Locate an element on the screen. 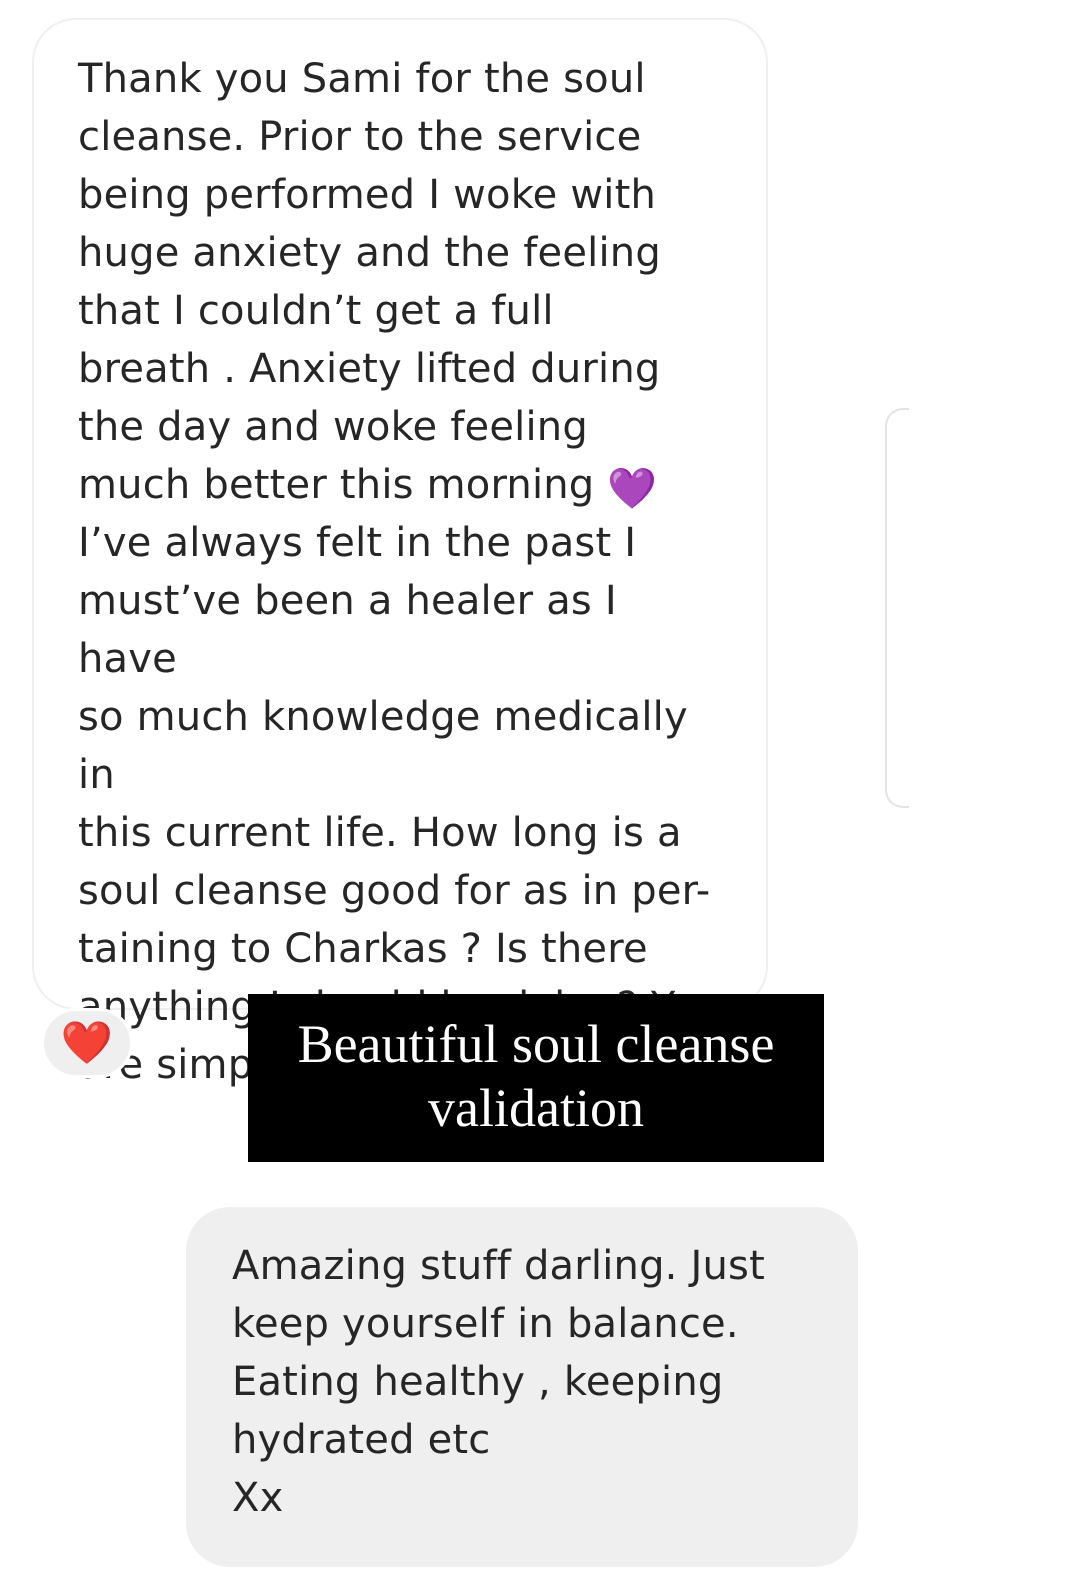 This screenshot has width=1080, height=1591. caption-text: Beautiful soul cleanse validation is located at coordinates (536, 1076).